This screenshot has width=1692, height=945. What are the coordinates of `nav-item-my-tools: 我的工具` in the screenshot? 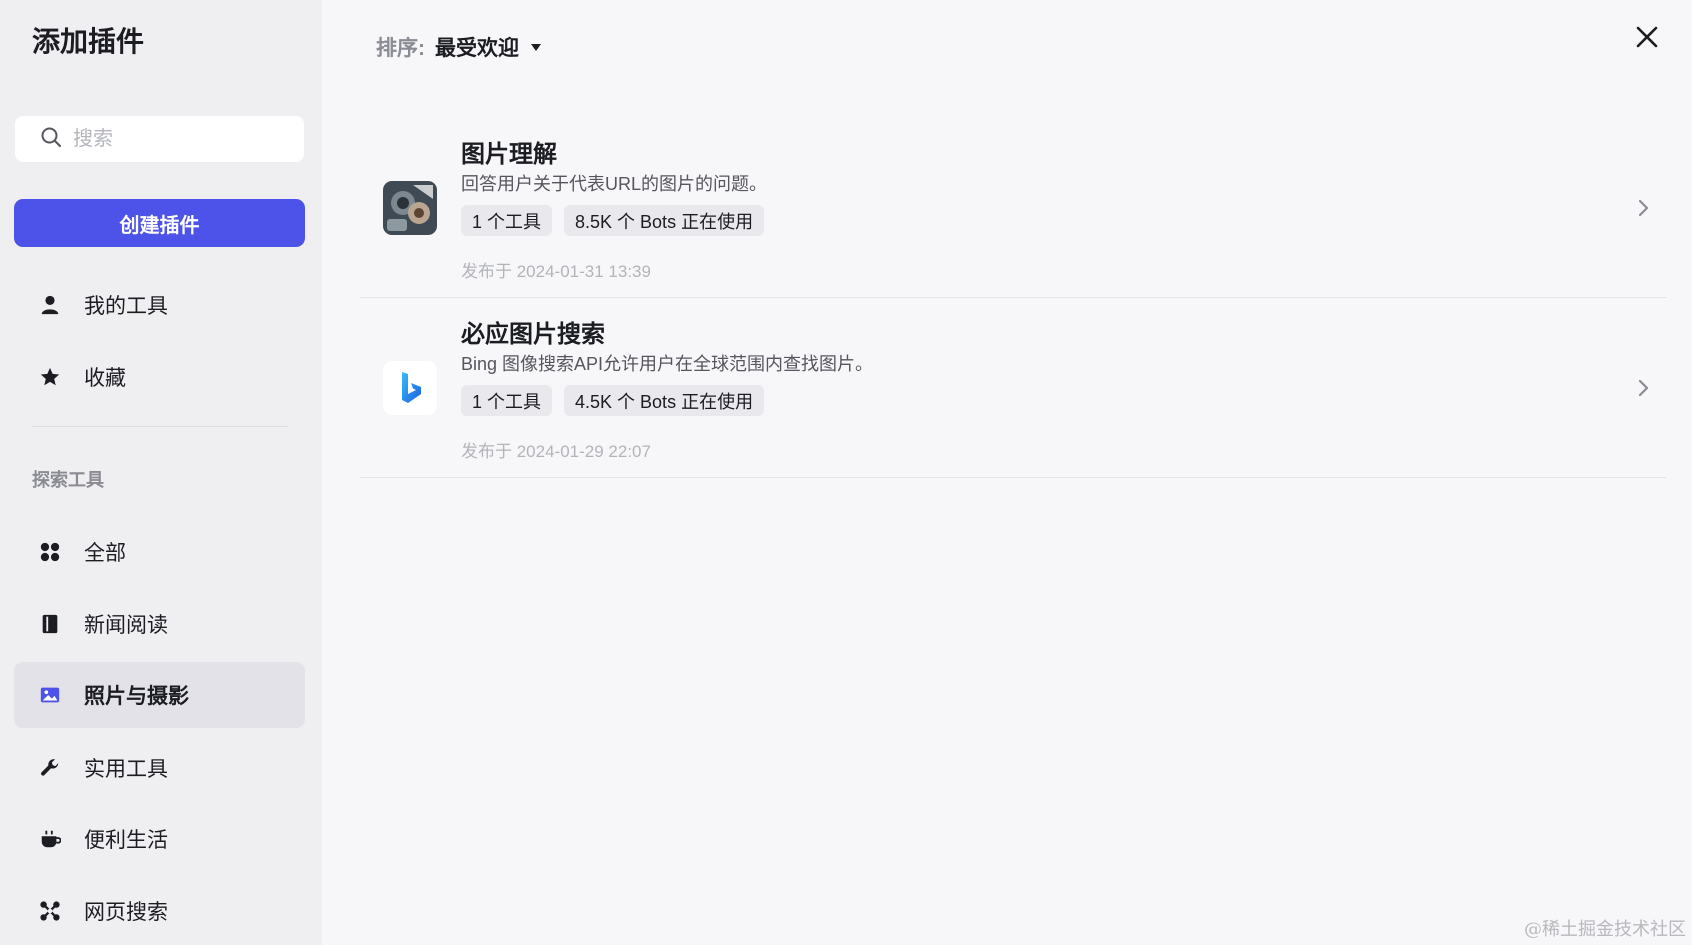 It's located at (159, 305).